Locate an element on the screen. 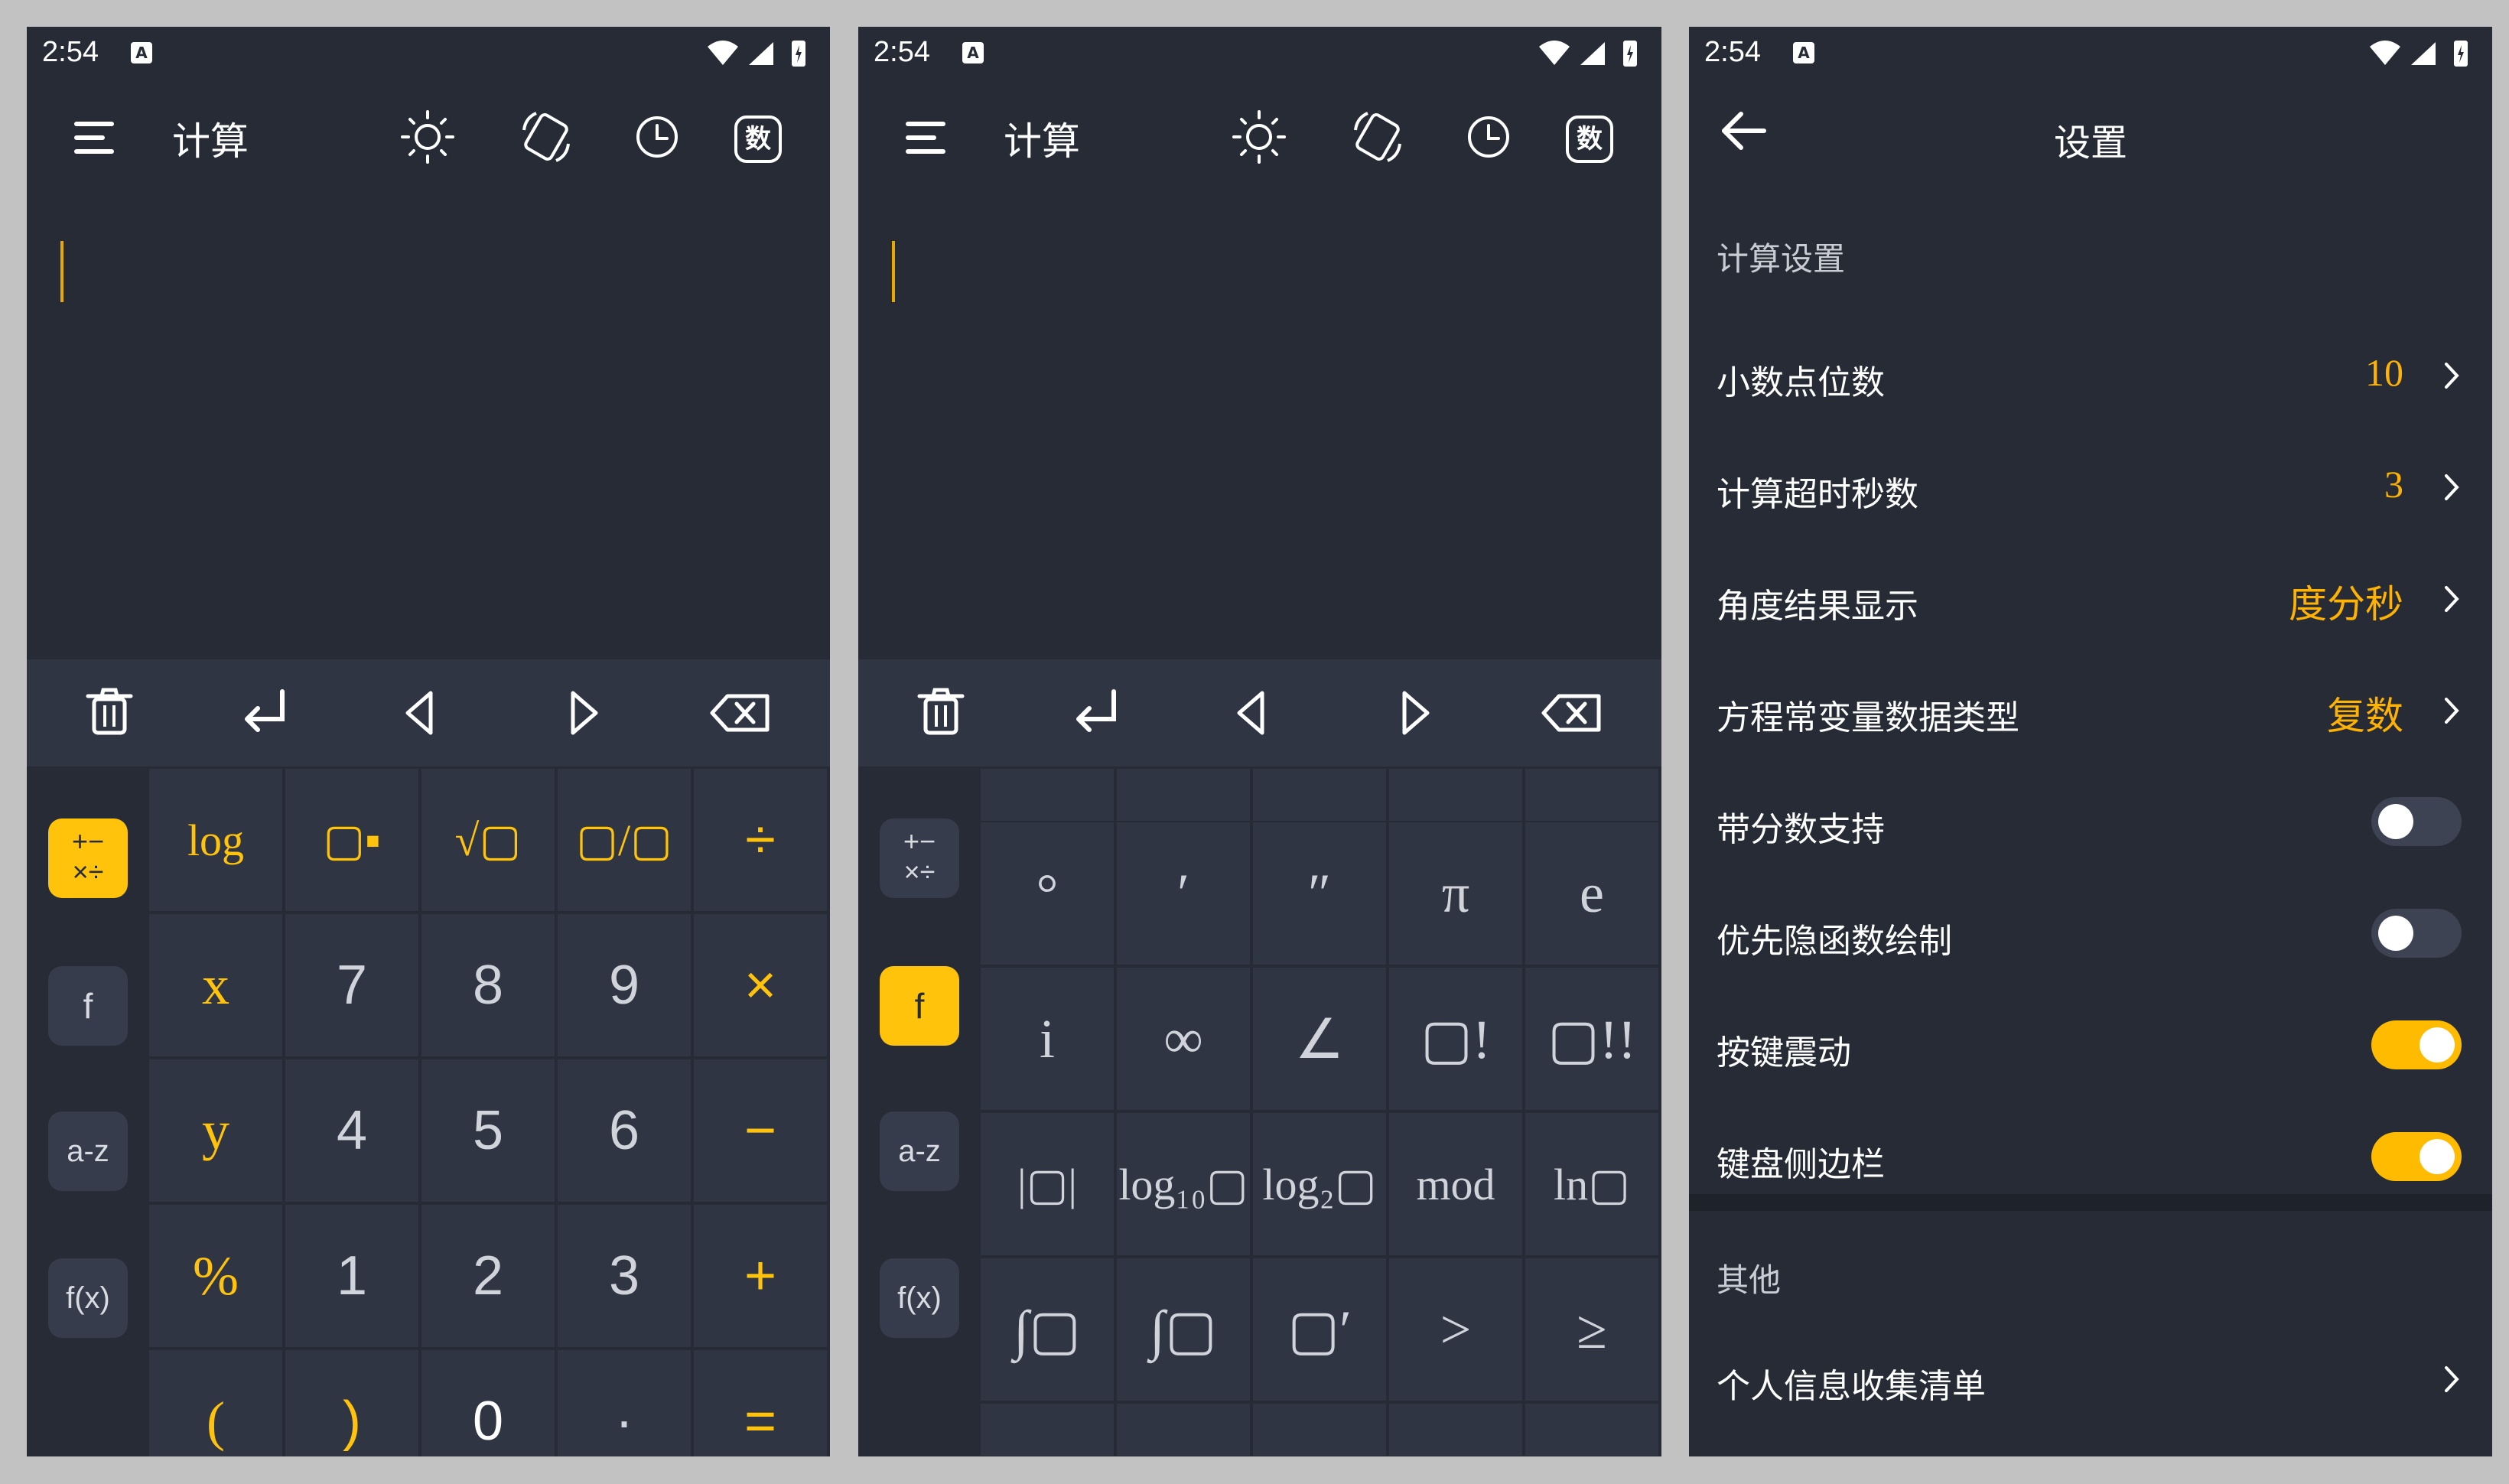 This screenshot has height=1484, width=2509. settings-row-3: 方程常变量数据类型 复数 is located at coordinates (2090, 710).